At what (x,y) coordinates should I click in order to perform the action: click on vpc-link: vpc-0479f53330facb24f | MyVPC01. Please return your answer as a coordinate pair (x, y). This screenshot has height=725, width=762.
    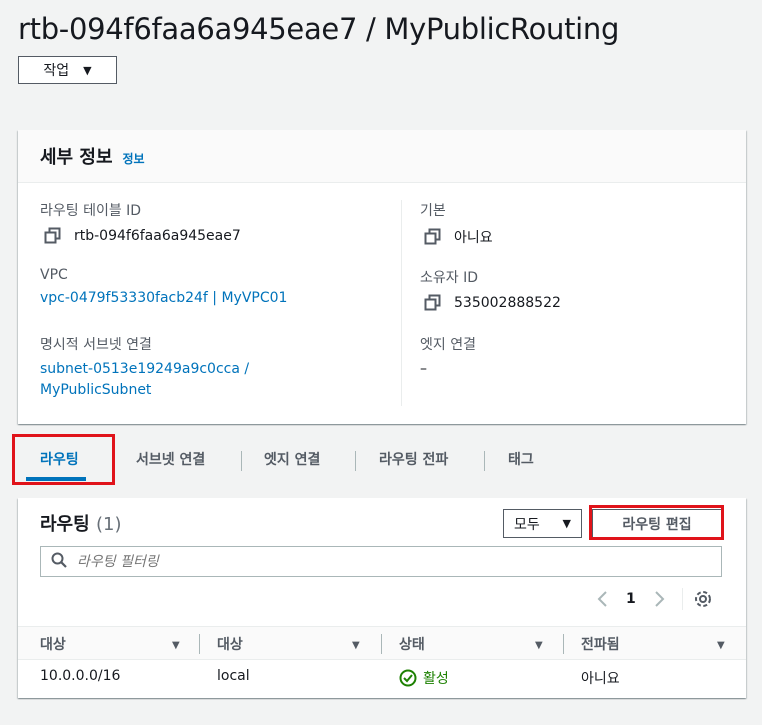
    Looking at the image, I should click on (163, 298).